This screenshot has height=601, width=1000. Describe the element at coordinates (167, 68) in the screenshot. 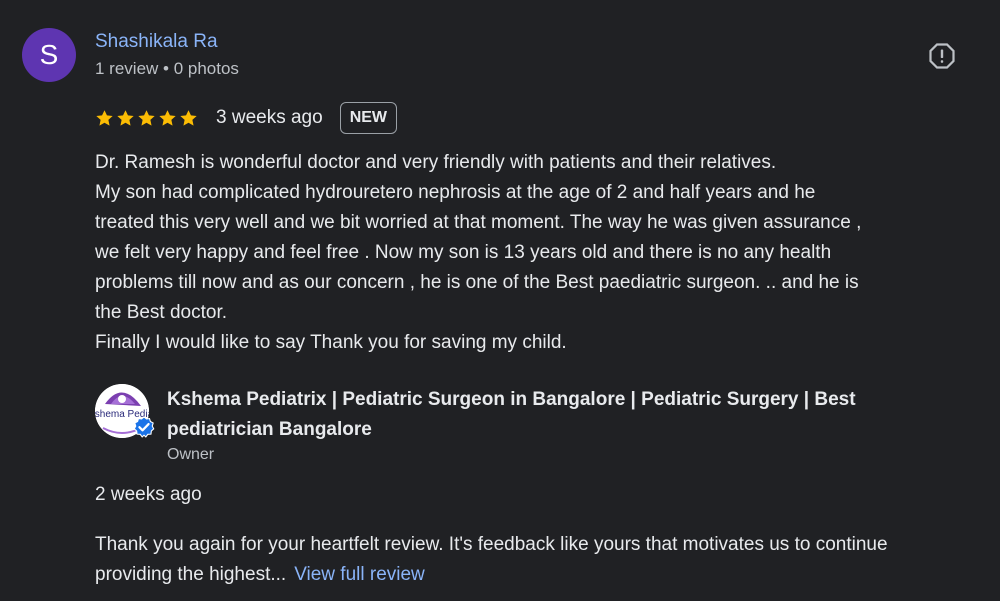

I see `reviewer-stats: 1 review • 0 photos` at that location.